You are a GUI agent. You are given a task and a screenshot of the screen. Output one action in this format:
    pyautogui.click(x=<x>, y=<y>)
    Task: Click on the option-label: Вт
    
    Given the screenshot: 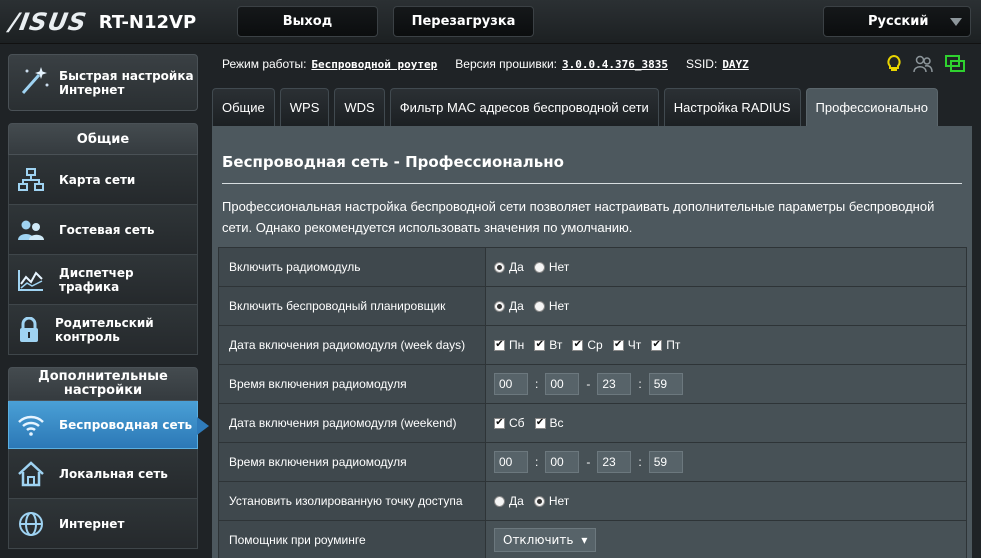 What is the action you would take?
    pyautogui.click(x=556, y=345)
    